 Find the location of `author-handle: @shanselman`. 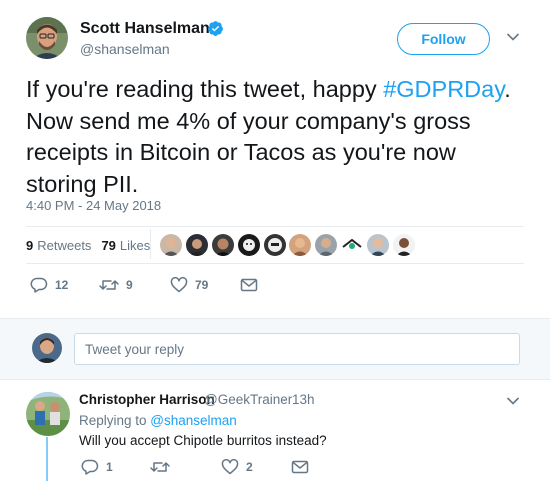

author-handle: @shanselman is located at coordinates (125, 49).